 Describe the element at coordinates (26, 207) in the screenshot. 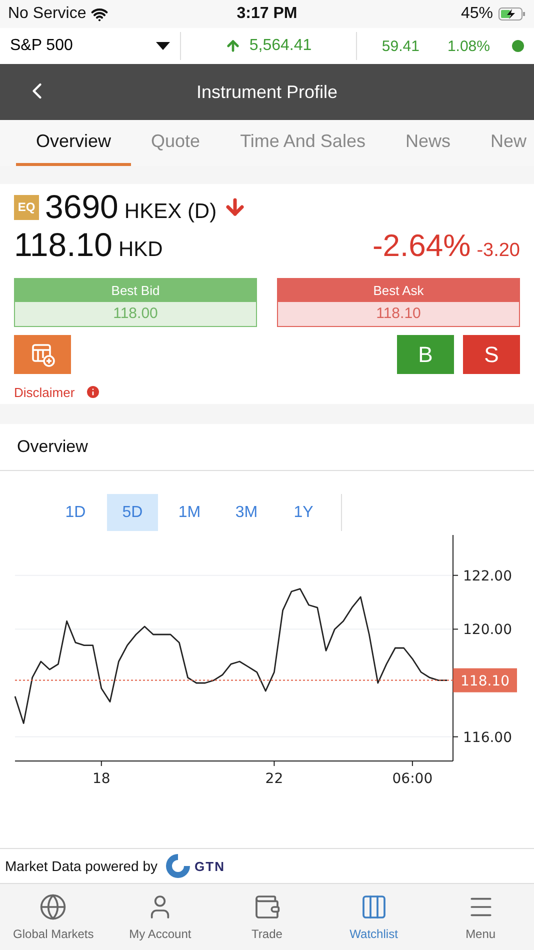

I see `equity-badge: EQ` at that location.